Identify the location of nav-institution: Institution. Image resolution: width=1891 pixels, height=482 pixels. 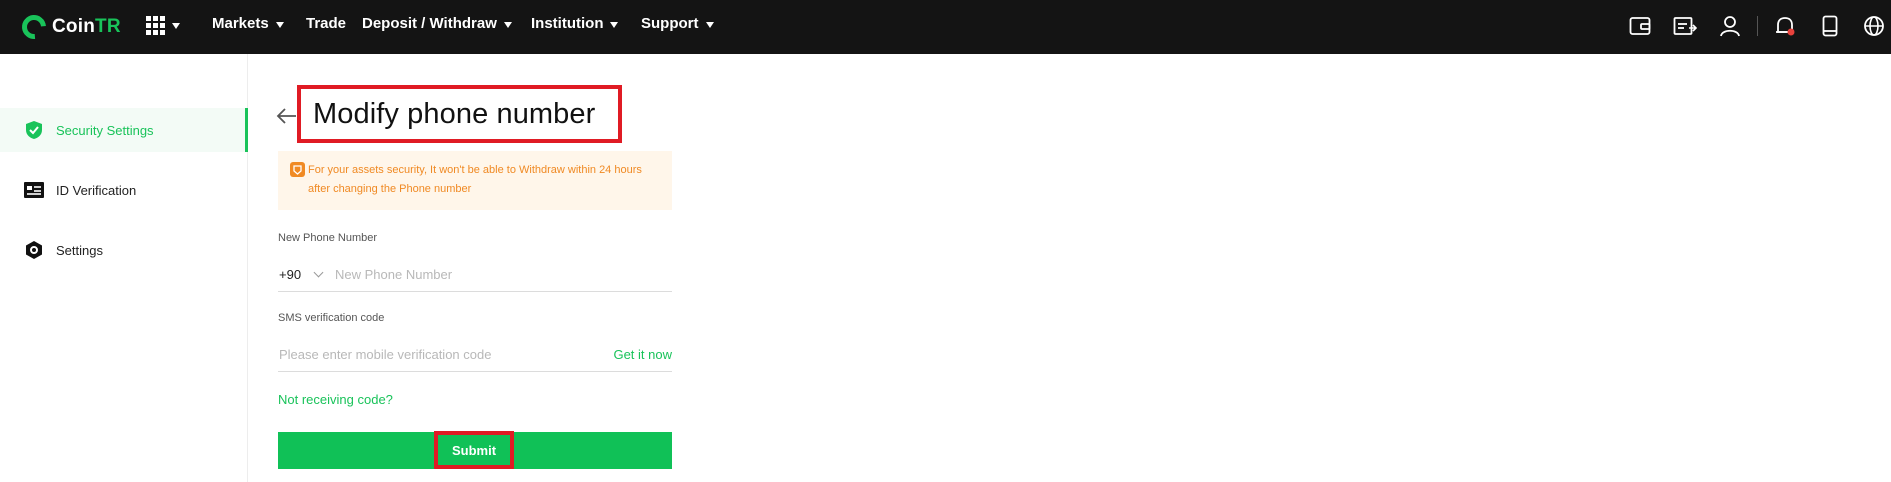
(575, 23).